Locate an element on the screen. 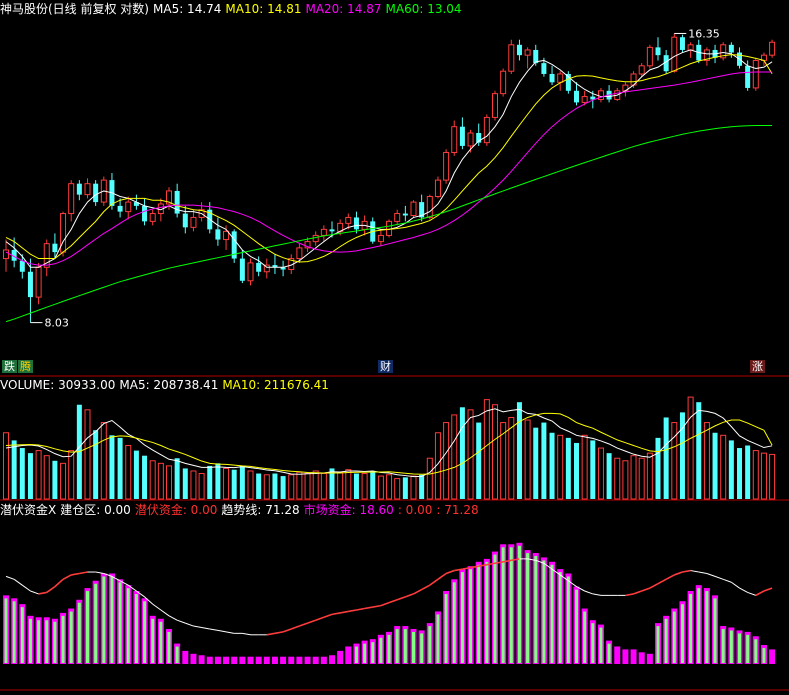  ma-label-1: MA10: 14.81 is located at coordinates (263, 9).